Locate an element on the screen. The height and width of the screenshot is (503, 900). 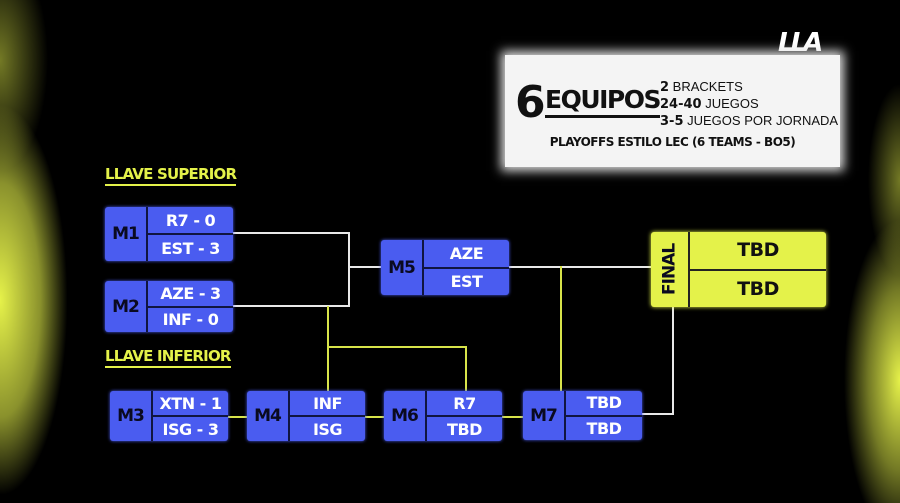
match-id: M4 is located at coordinates (268, 416).